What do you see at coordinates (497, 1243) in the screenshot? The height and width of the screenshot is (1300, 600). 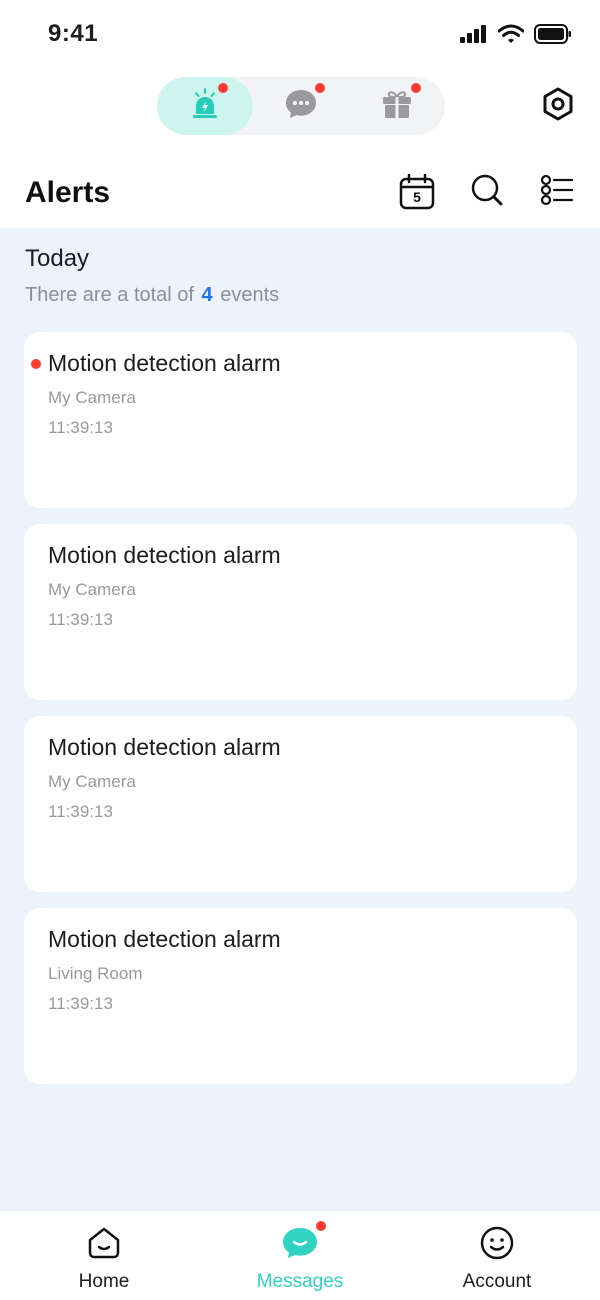 I see `account-icon` at bounding box center [497, 1243].